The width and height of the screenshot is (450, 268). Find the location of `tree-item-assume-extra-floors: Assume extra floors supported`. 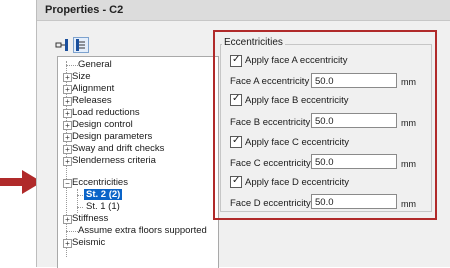

tree-item-assume-extra-floors: Assume extra floors supported is located at coordinates (142, 231).